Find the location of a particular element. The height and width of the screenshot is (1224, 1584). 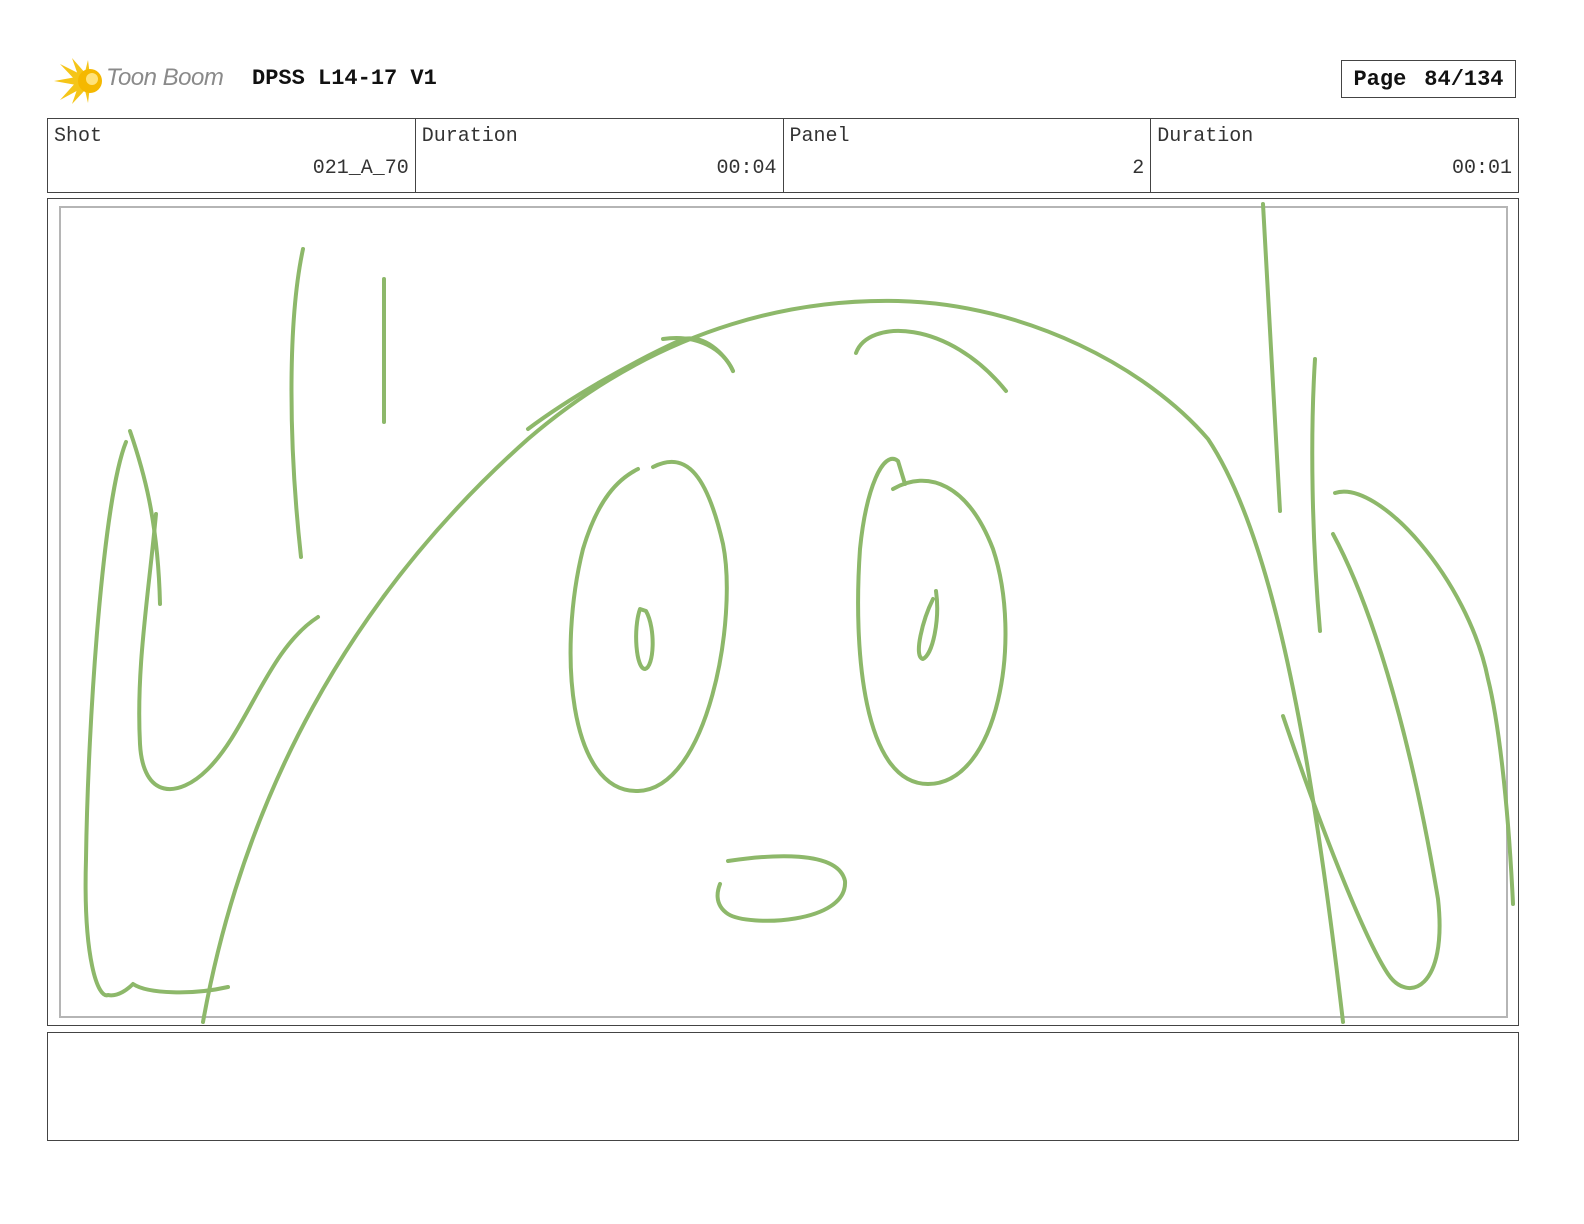

panel-duration-value: 00:01 is located at coordinates (1481, 168).